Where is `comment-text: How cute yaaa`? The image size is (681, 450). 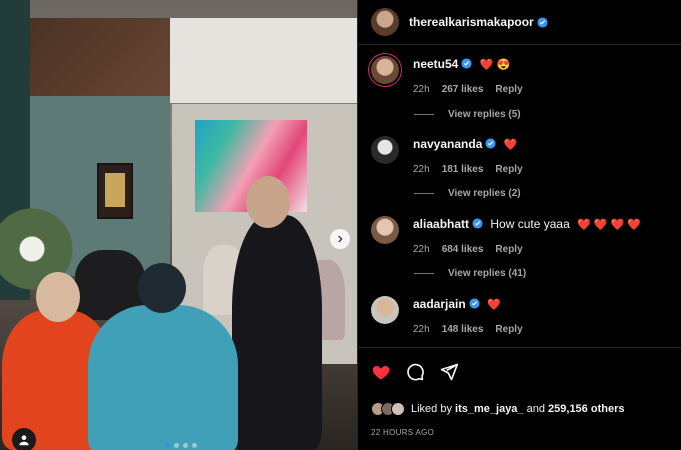 comment-text: How cute yaaa is located at coordinates (530, 224).